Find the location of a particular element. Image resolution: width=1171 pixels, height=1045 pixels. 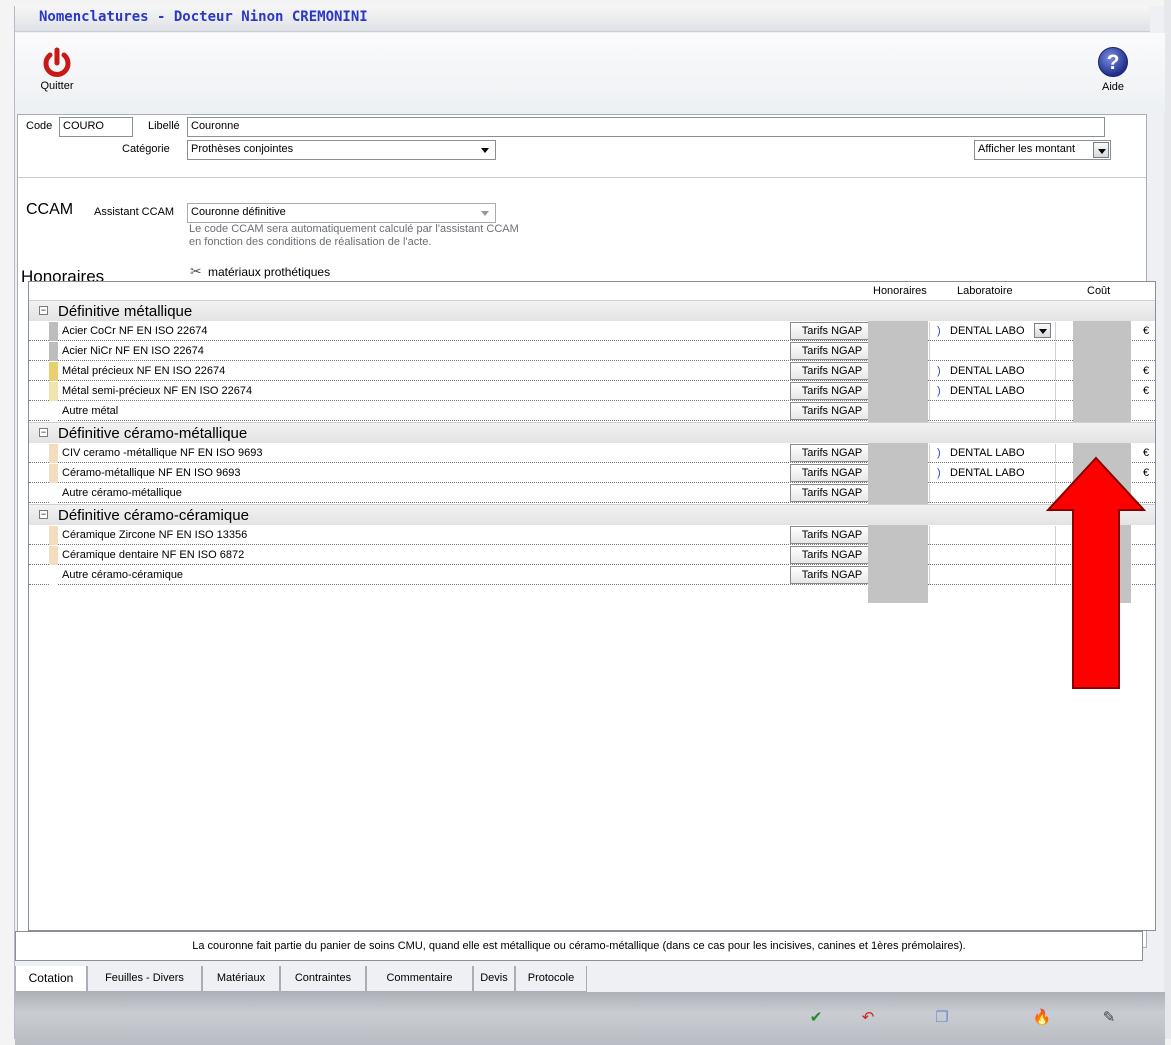

dropdown-button is located at coordinates (1101, 150).